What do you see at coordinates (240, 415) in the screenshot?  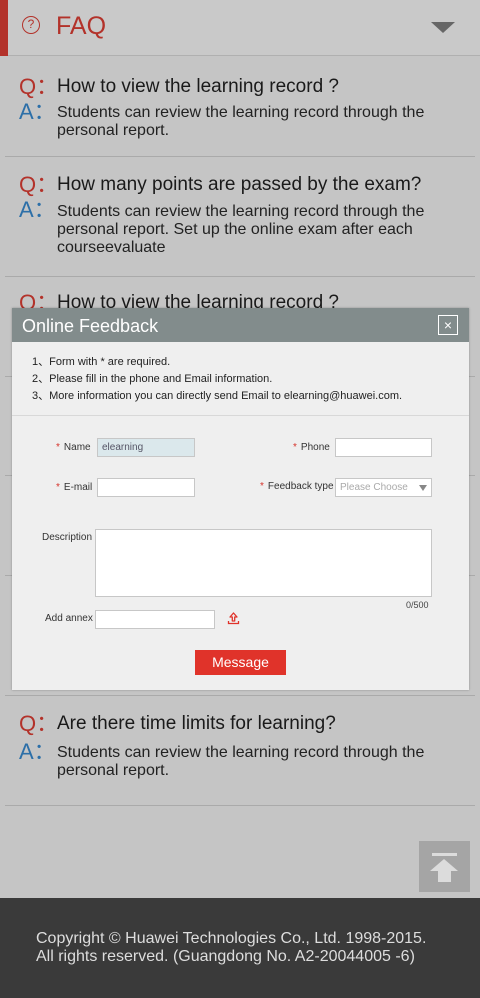 I see `notes-divider` at bounding box center [240, 415].